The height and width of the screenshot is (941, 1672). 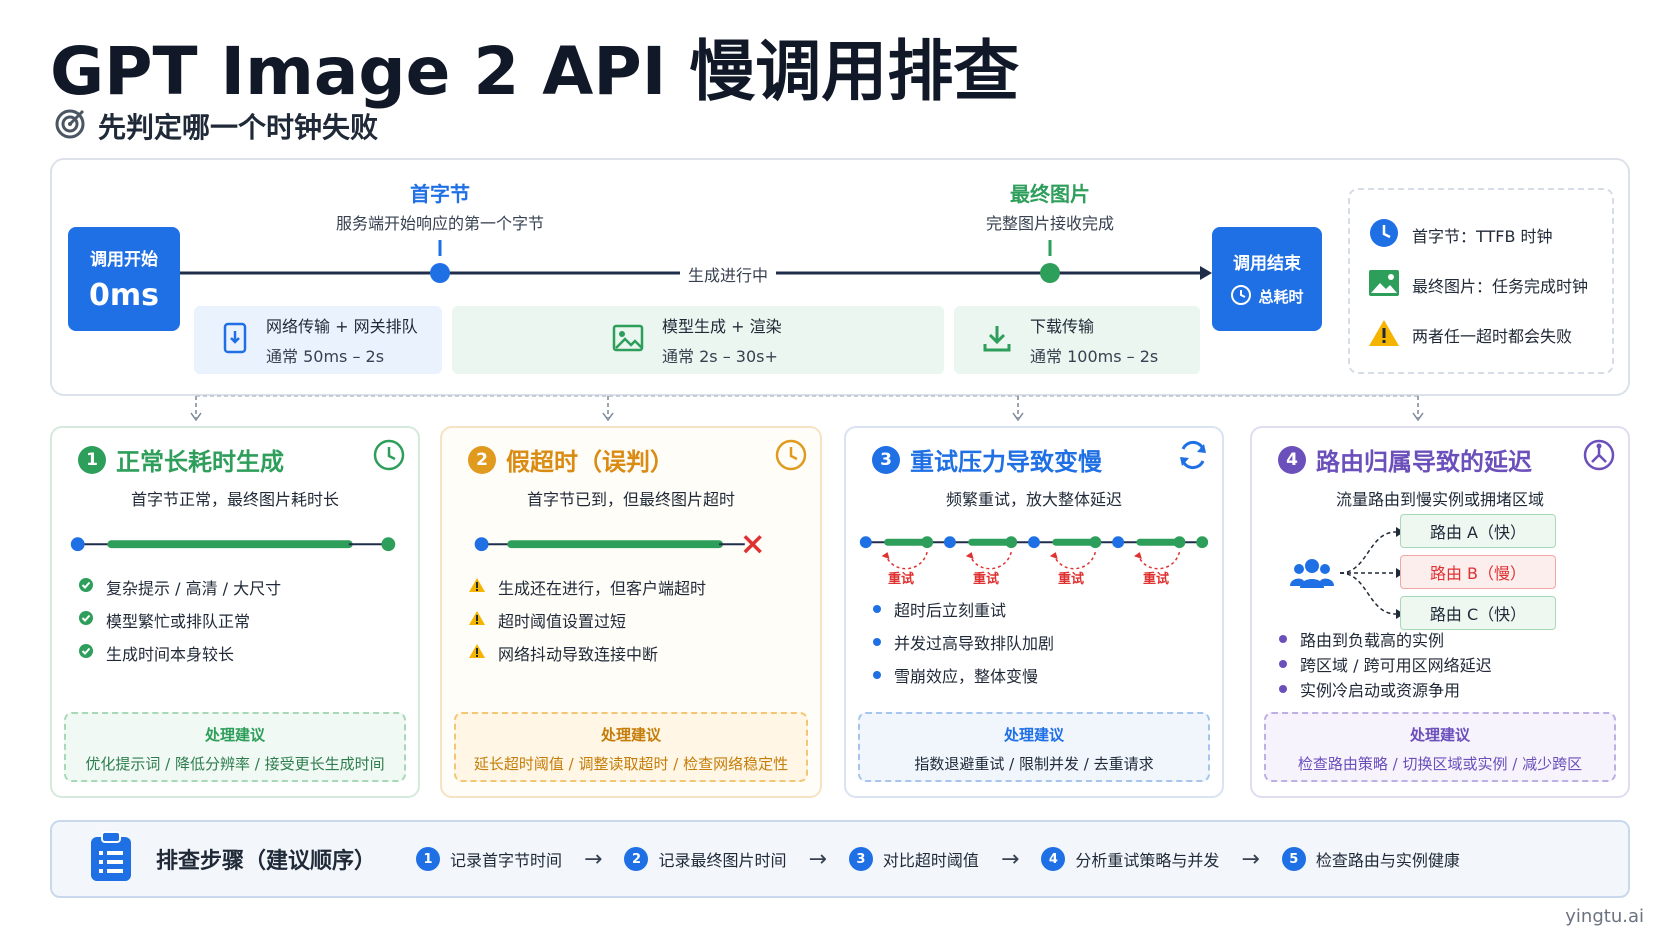 I want to click on refresh-icon, so click(x=1193, y=457).